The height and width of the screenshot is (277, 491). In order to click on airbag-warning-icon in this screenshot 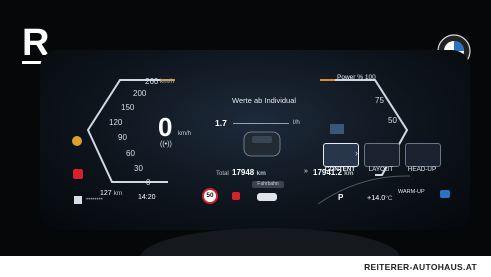, I will do `click(78, 174)`.